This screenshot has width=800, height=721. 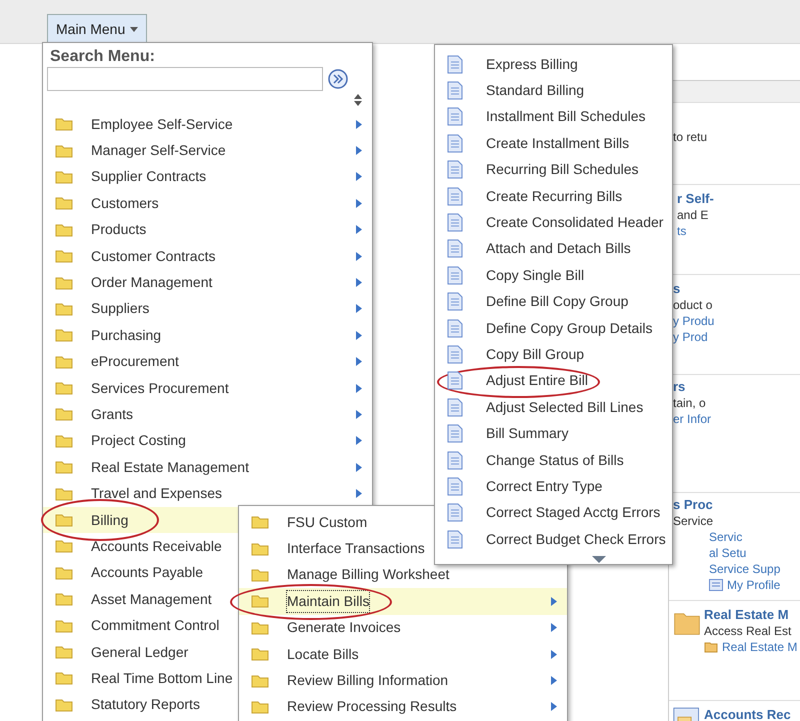 What do you see at coordinates (403, 601) in the screenshot?
I see `menu-item: Maintain Bills` at bounding box center [403, 601].